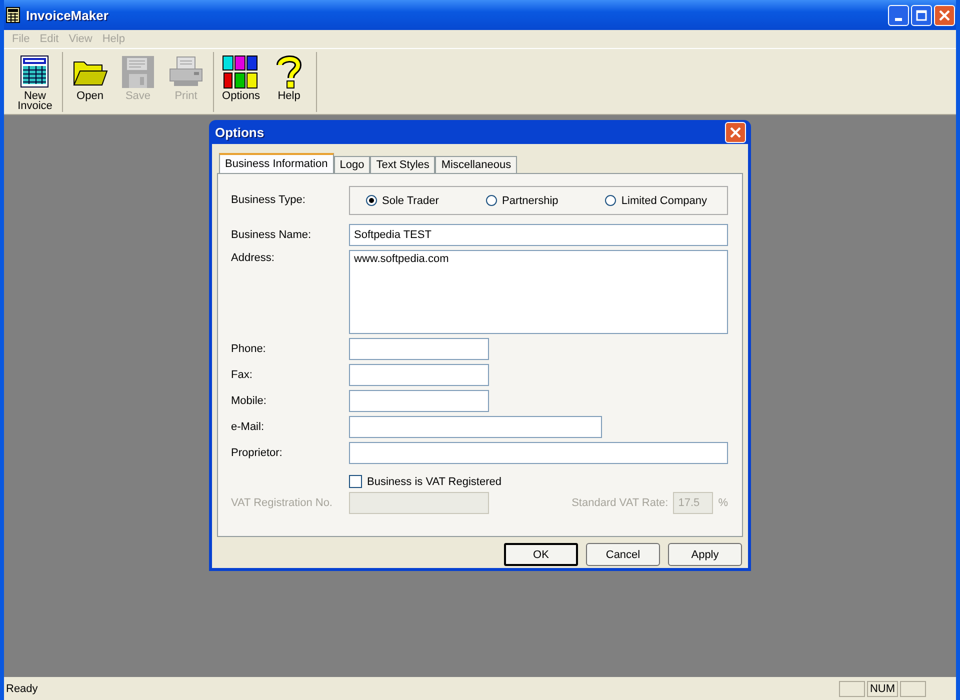  I want to click on tab: Text Styles, so click(403, 164).